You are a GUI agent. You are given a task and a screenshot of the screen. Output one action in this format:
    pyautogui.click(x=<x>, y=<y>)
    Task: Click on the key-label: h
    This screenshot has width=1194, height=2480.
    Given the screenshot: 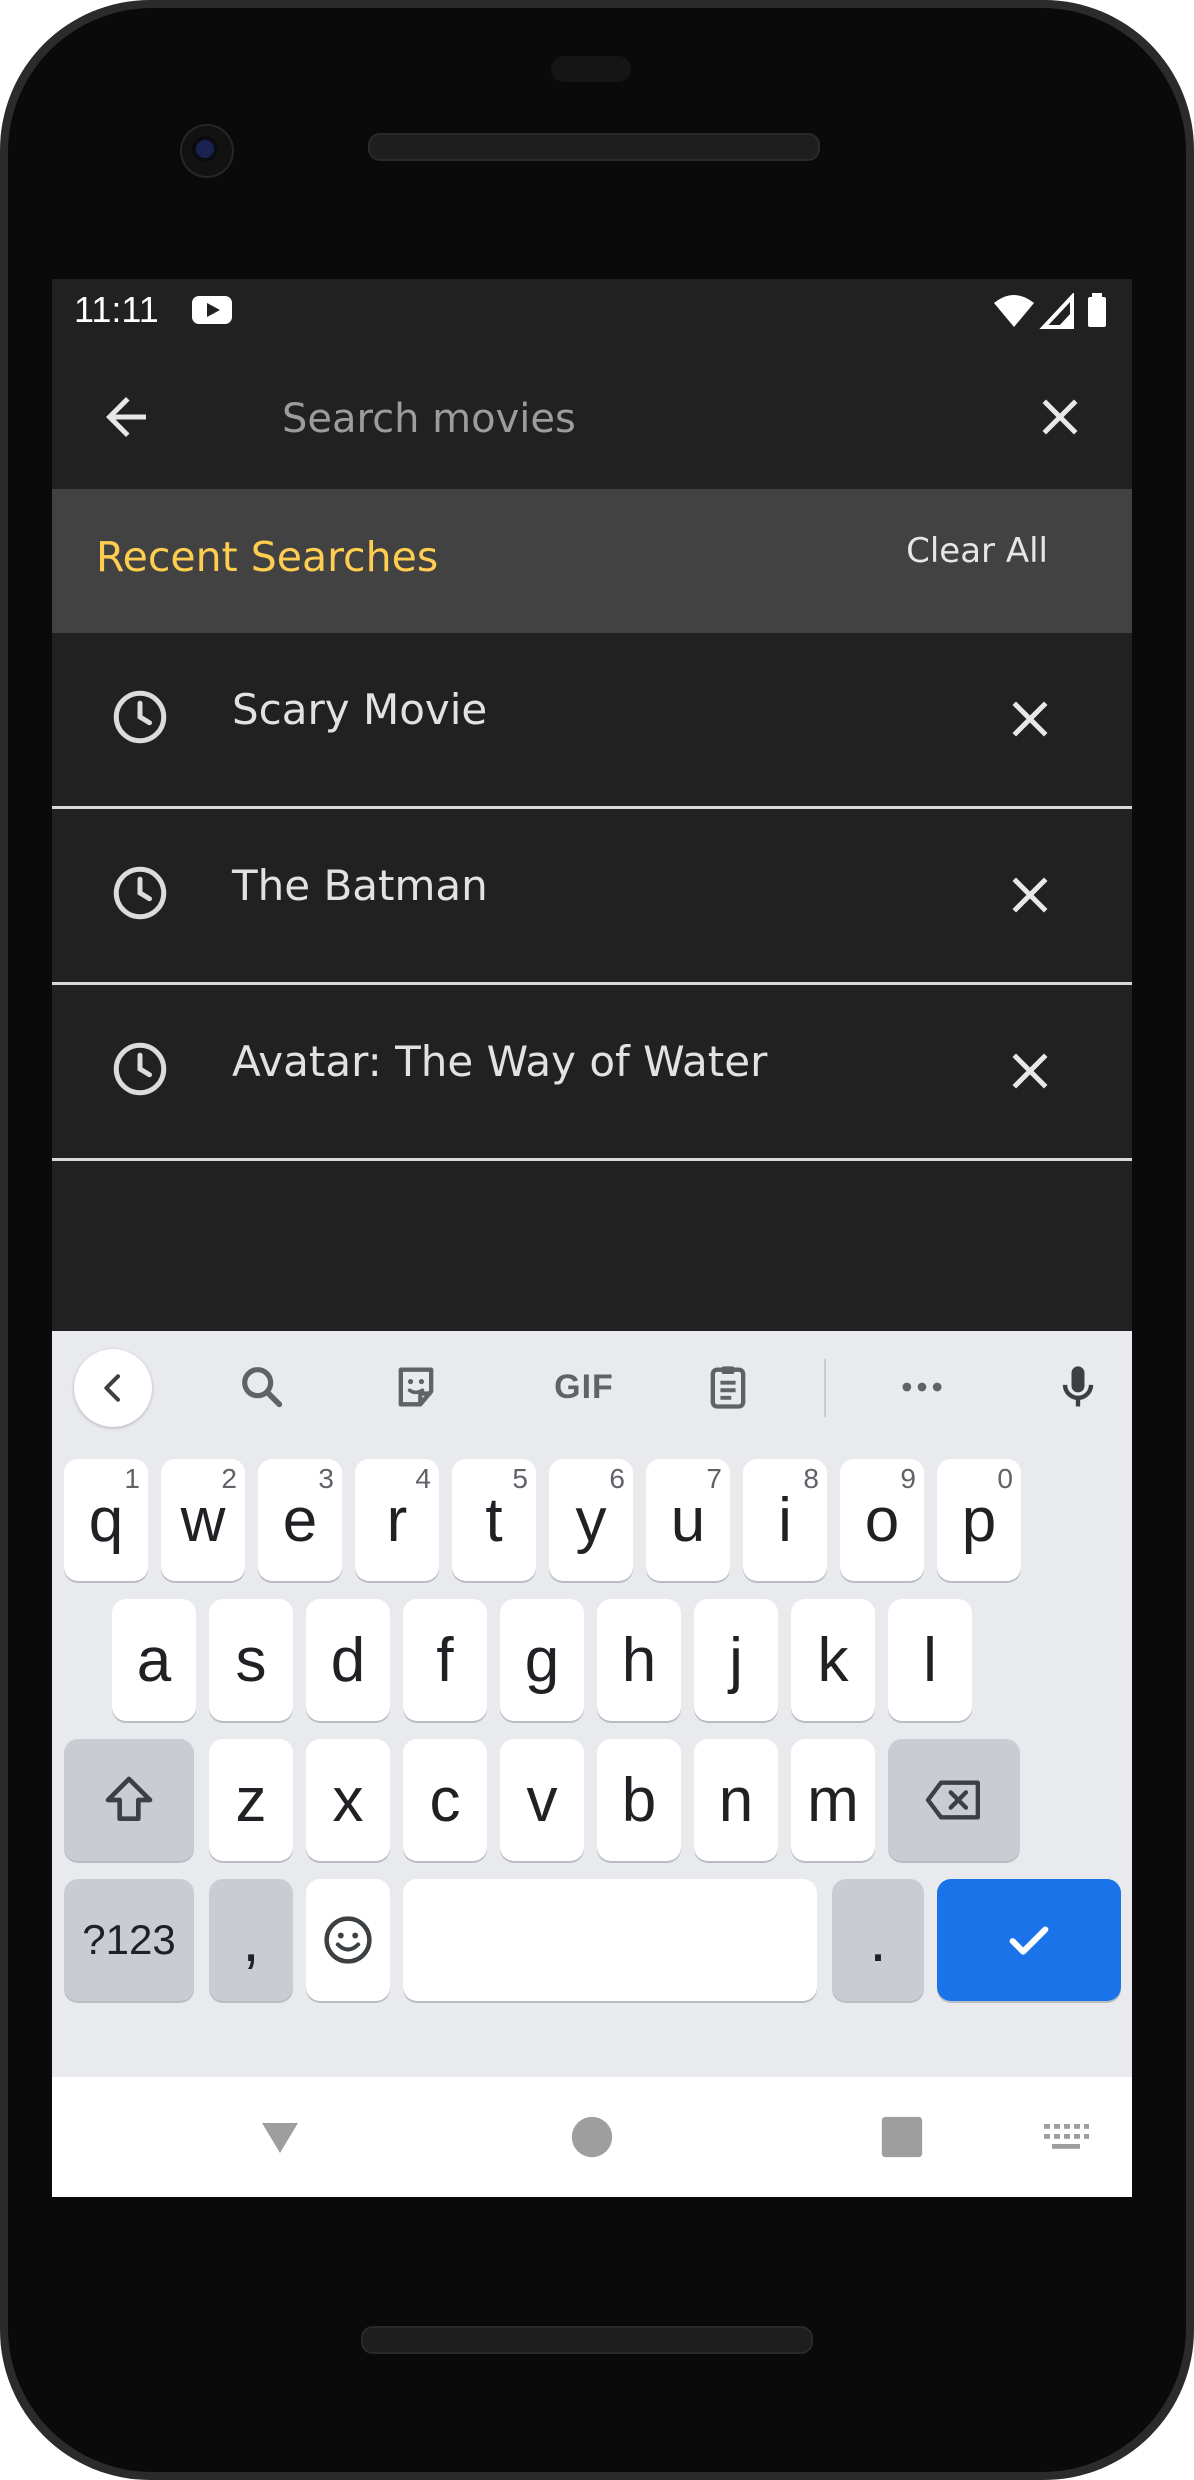 What is the action you would take?
    pyautogui.click(x=639, y=1660)
    